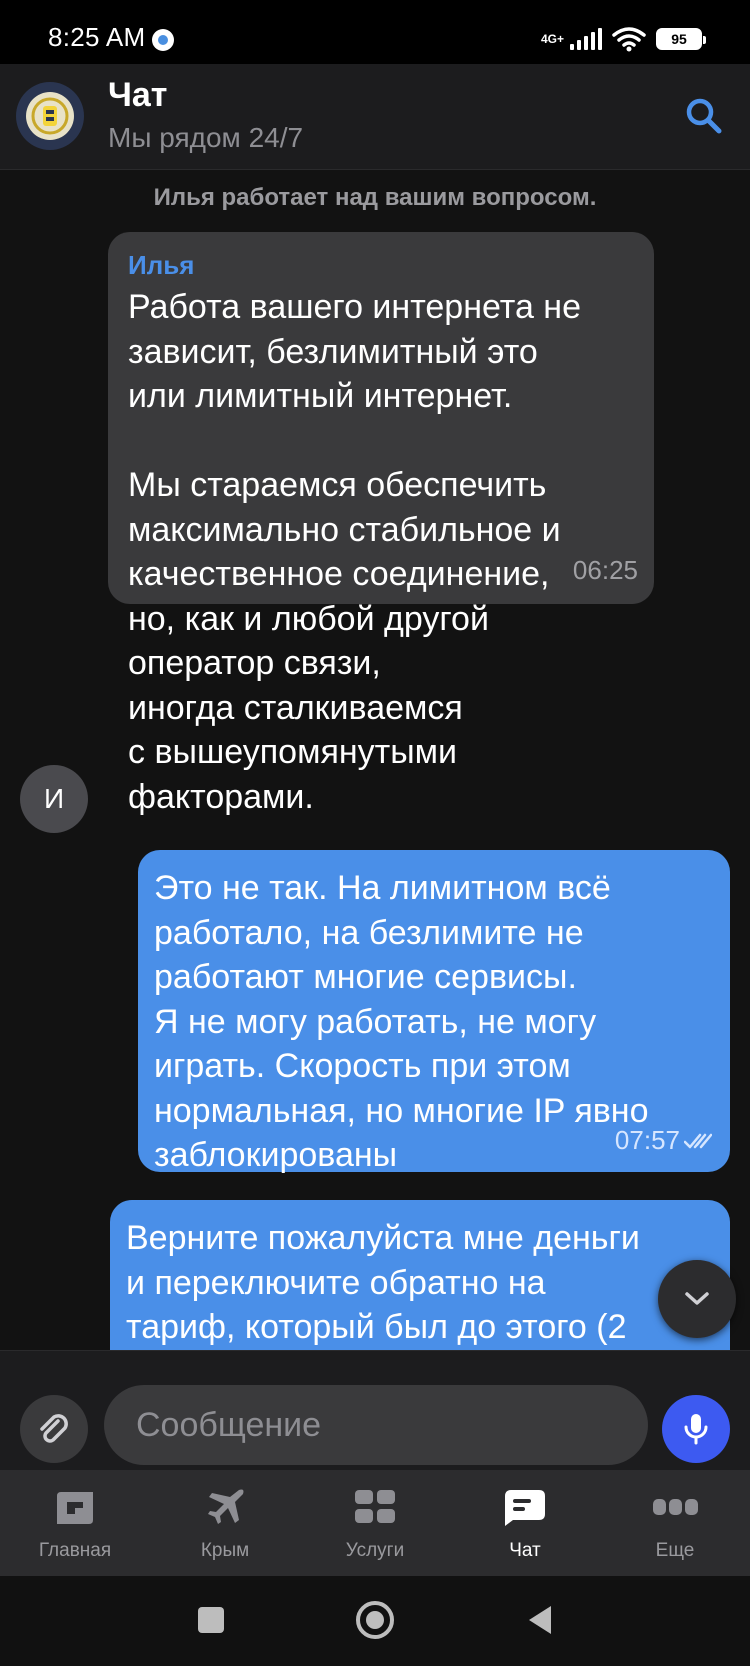 This screenshot has width=750, height=1666. I want to click on signal-icon, so click(586, 39).